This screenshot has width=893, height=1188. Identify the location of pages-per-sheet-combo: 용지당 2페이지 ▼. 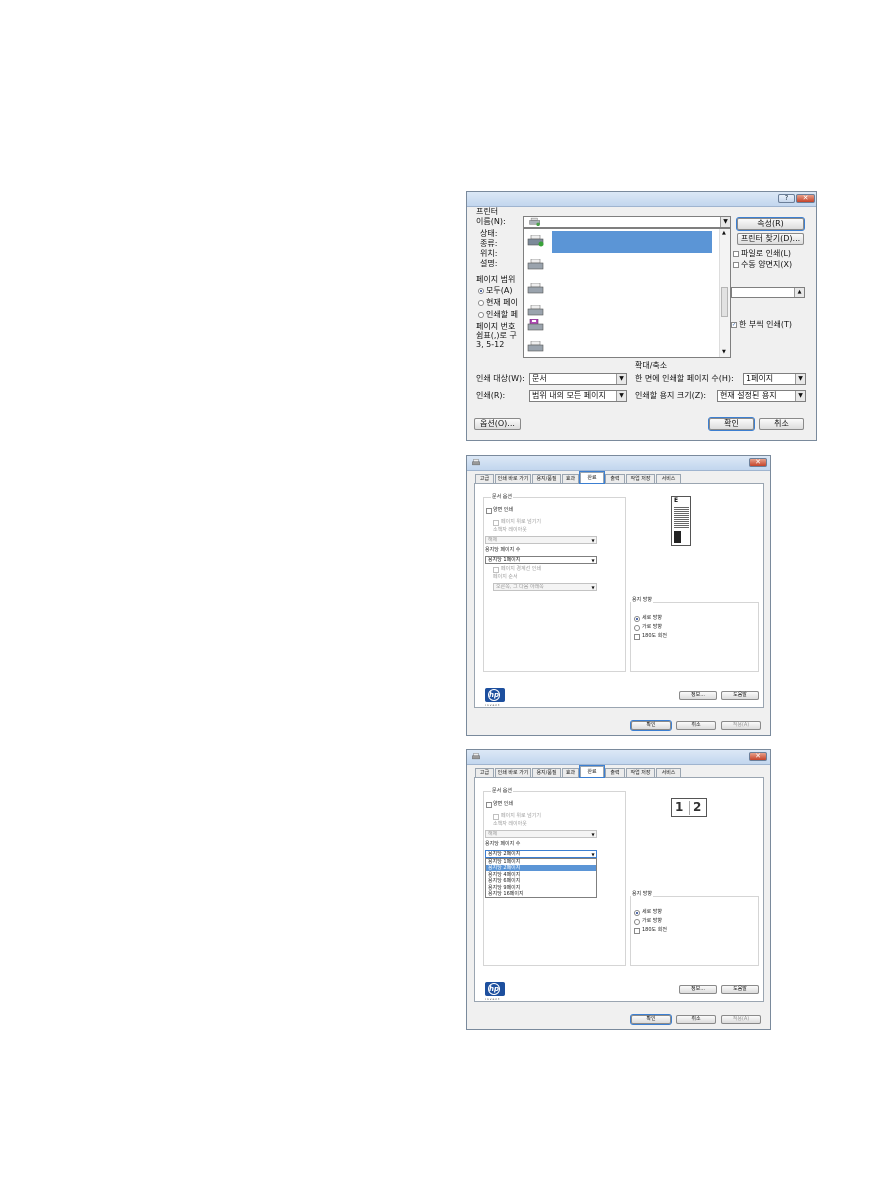
(541, 854).